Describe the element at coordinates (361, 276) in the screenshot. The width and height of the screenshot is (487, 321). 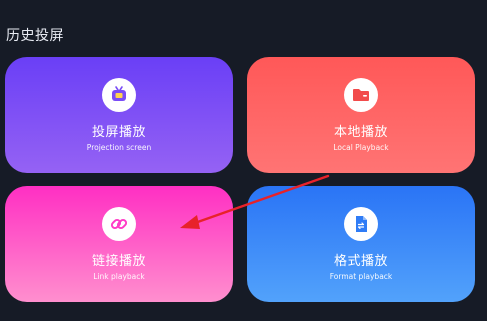
I see `card-subtitle: Format playback` at that location.